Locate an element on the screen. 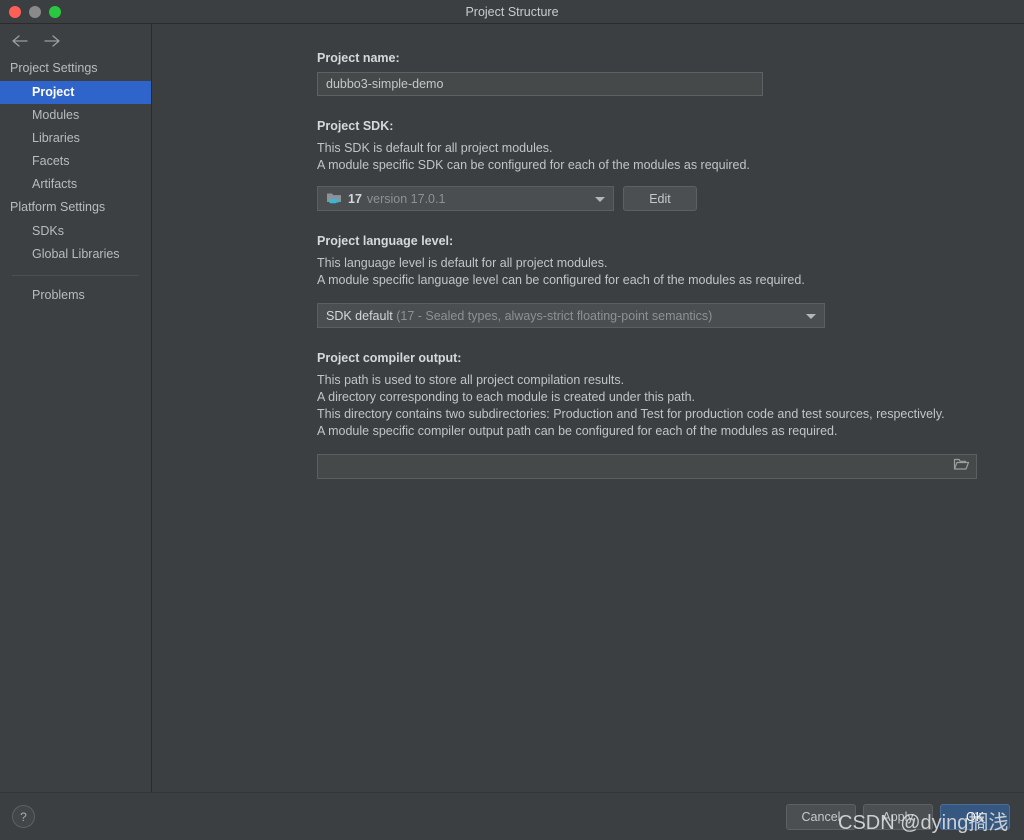  compiler-output-label: Project compiler output: is located at coordinates (389, 358).